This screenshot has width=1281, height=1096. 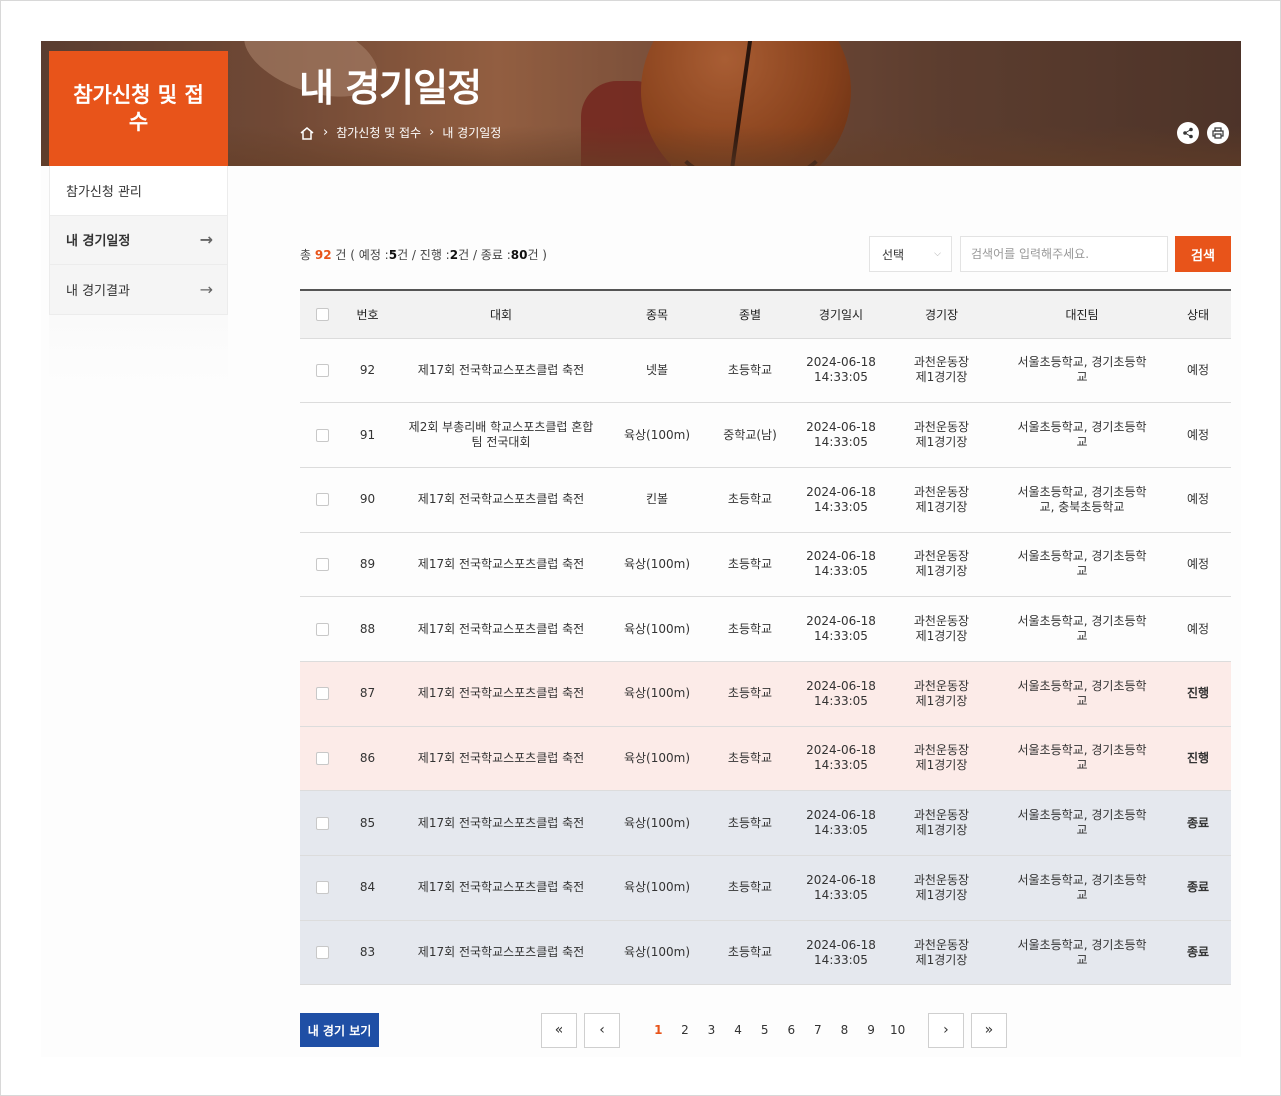 I want to click on summary-prefix: 총, so click(x=306, y=255).